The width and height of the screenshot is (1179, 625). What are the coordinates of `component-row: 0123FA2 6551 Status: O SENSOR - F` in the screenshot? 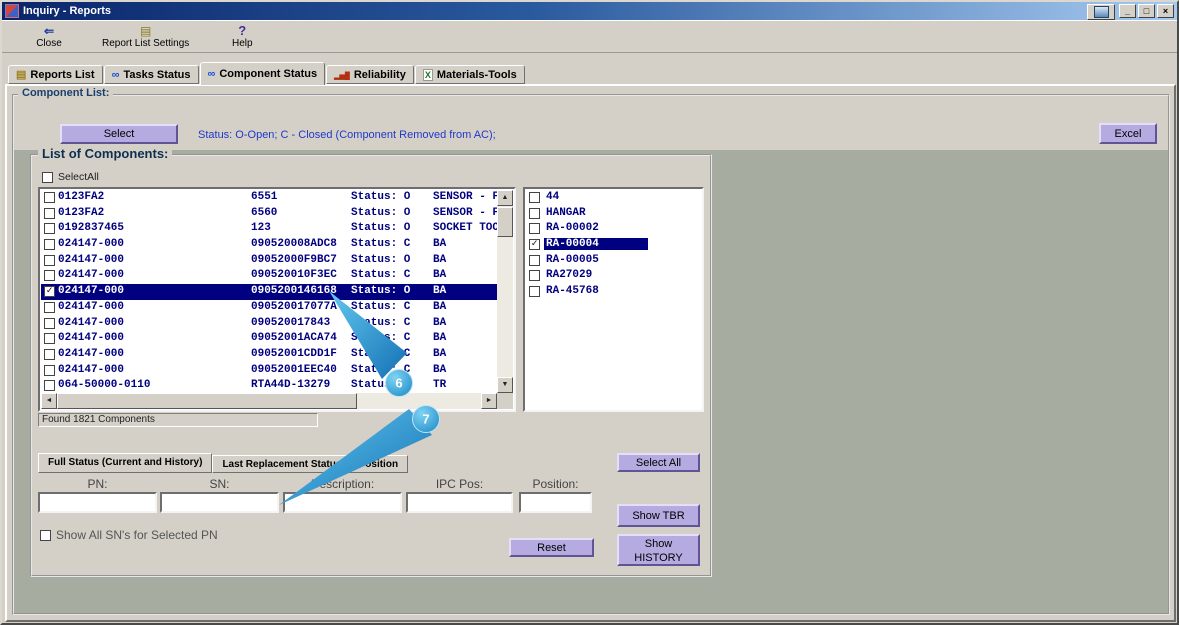 It's located at (269, 198).